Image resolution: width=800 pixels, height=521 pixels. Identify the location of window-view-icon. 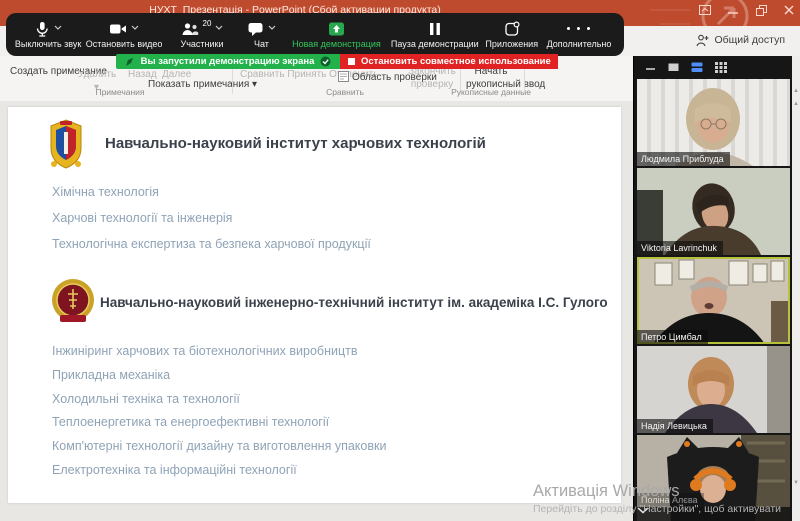
(673, 67).